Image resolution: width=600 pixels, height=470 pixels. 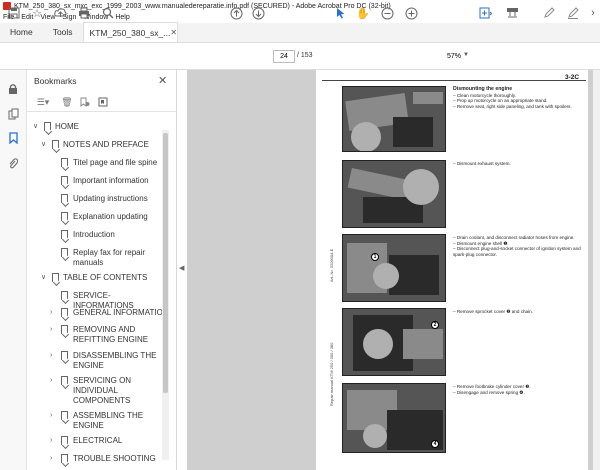 What do you see at coordinates (43, 102) in the screenshot?
I see `bookmark-options-icon: ☰▾` at bounding box center [43, 102].